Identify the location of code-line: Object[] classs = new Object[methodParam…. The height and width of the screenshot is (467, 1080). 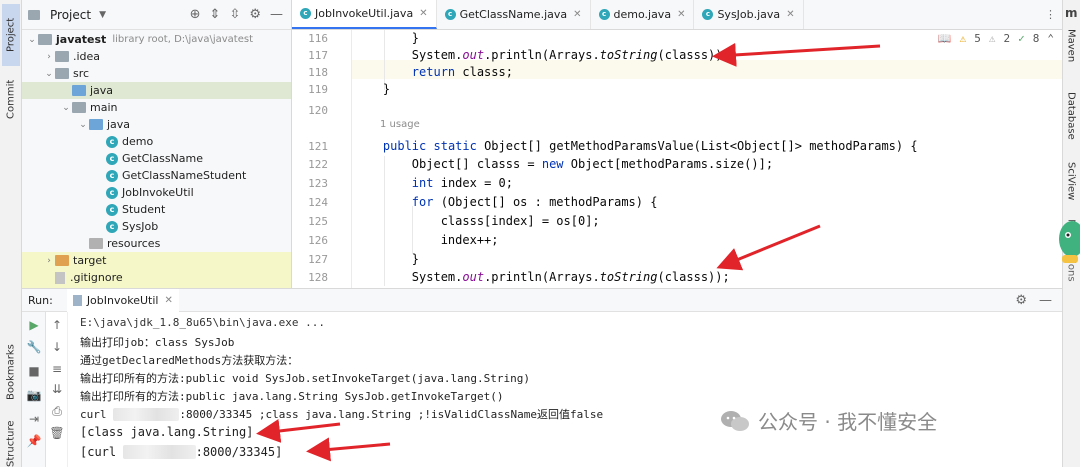
(564, 164).